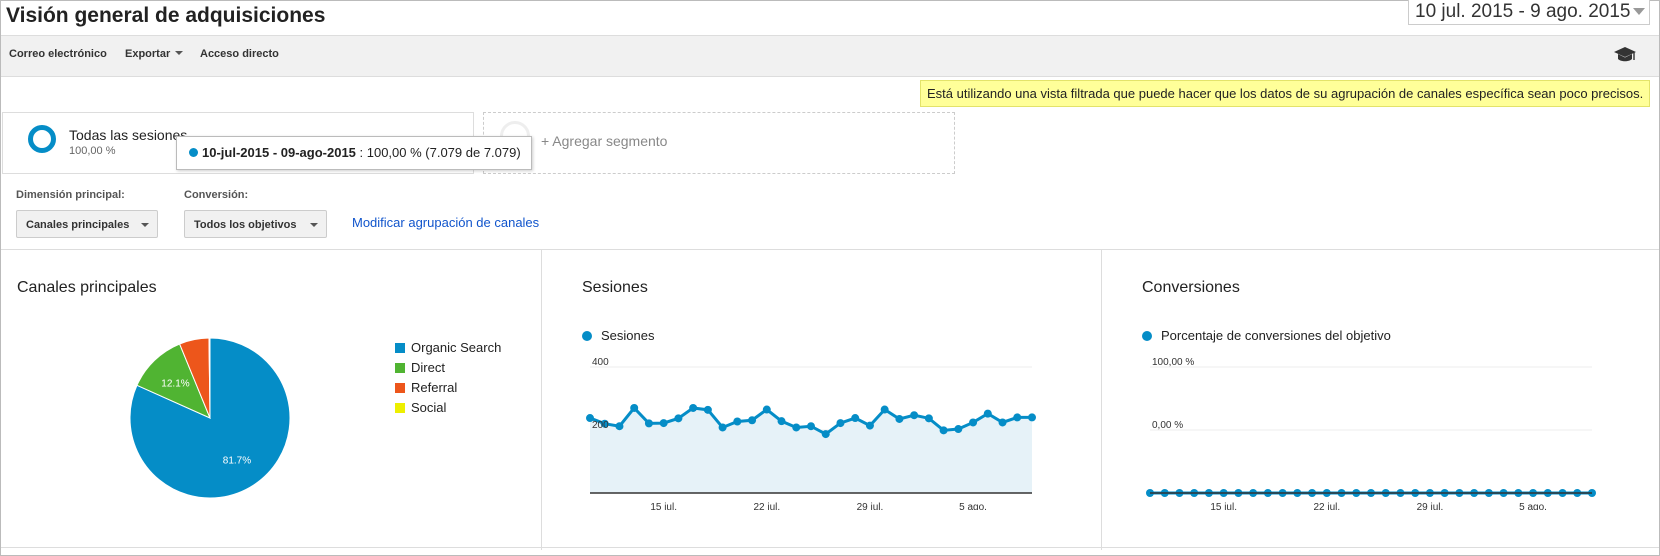 The height and width of the screenshot is (556, 1660). Describe the element at coordinates (237, 461) in the screenshot. I see `pie-slice-label: 81.7%` at that location.